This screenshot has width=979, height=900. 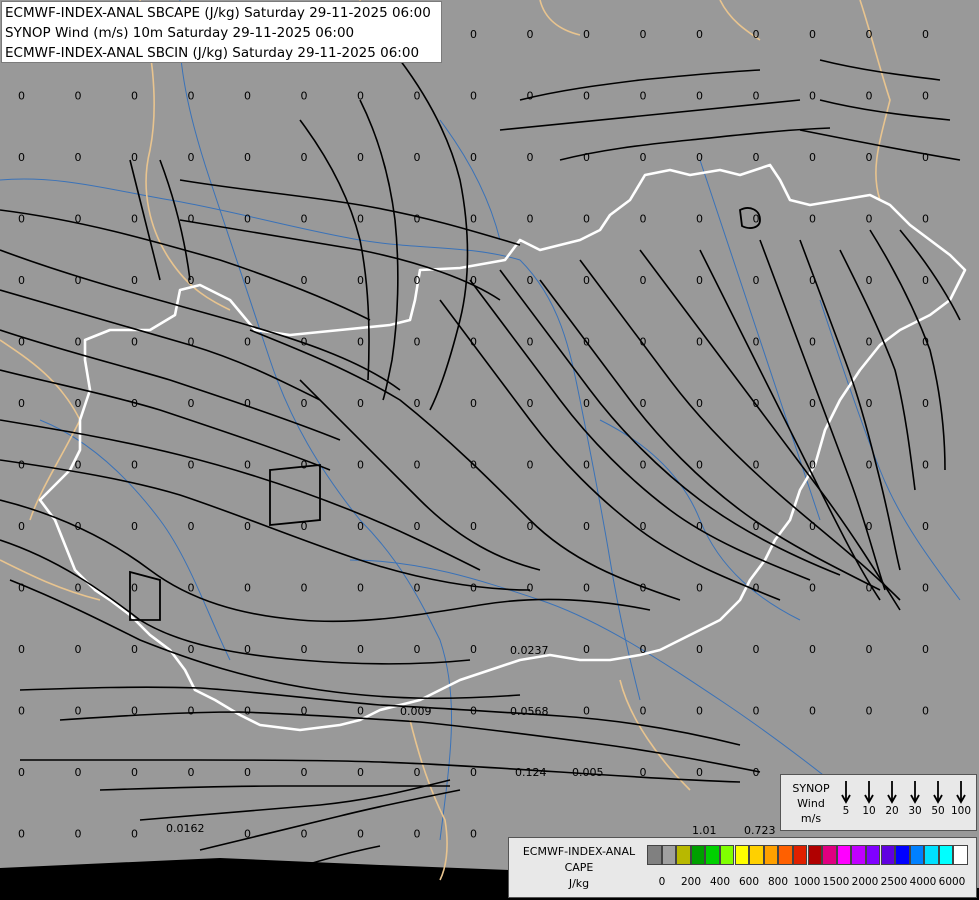 What do you see at coordinates (938, 792) in the screenshot?
I see `wind-arrow-icon` at bounding box center [938, 792].